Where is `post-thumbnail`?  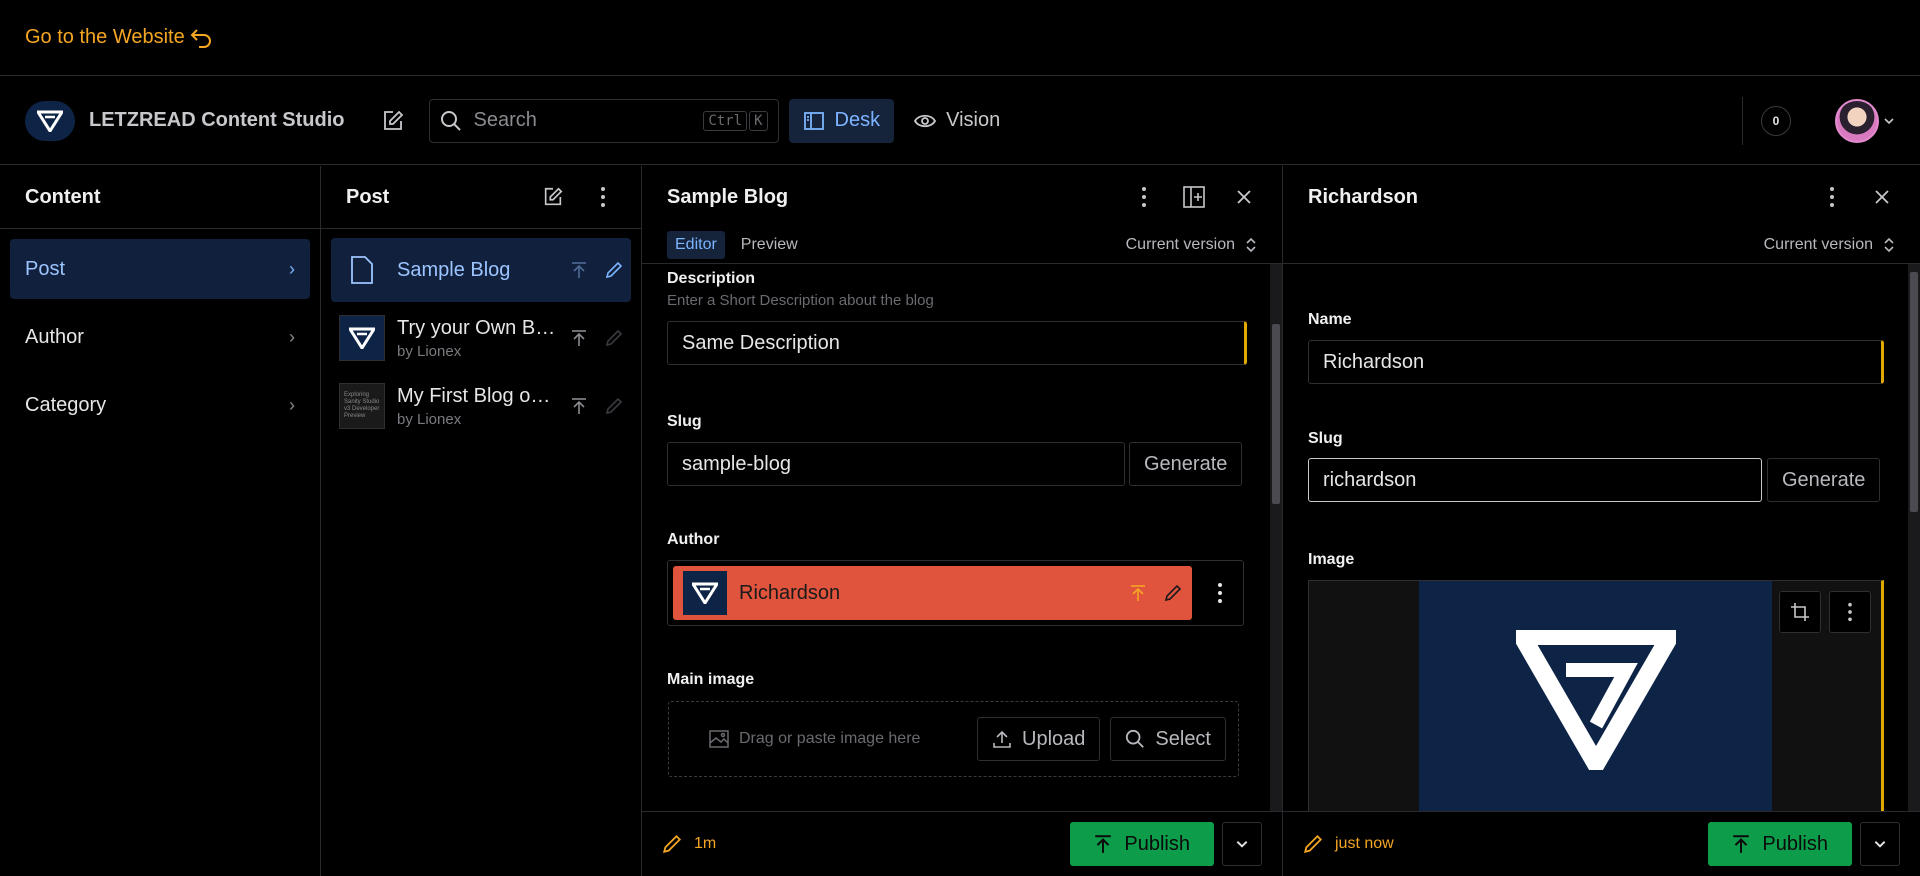
post-thumbnail is located at coordinates (362, 338).